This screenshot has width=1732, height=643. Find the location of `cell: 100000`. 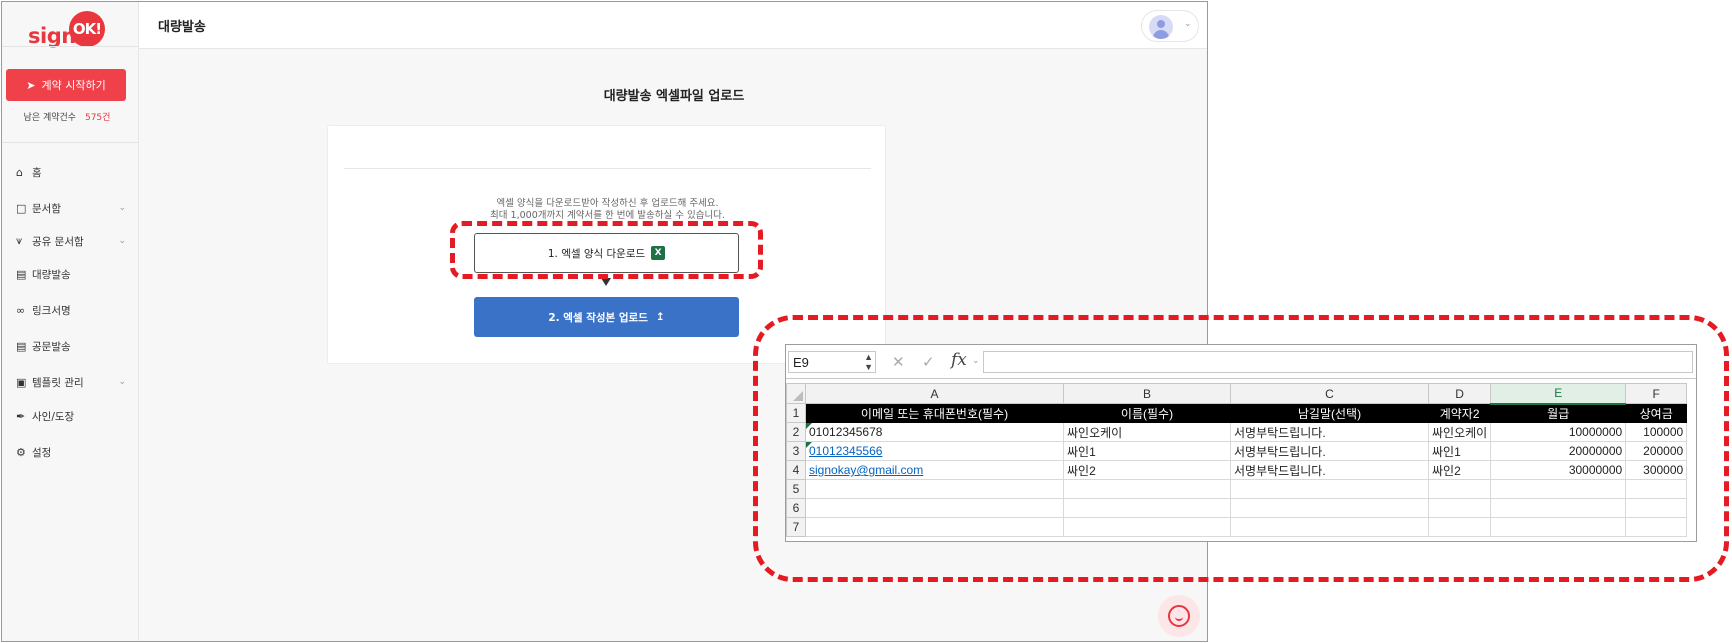

cell: 100000 is located at coordinates (1656, 432).